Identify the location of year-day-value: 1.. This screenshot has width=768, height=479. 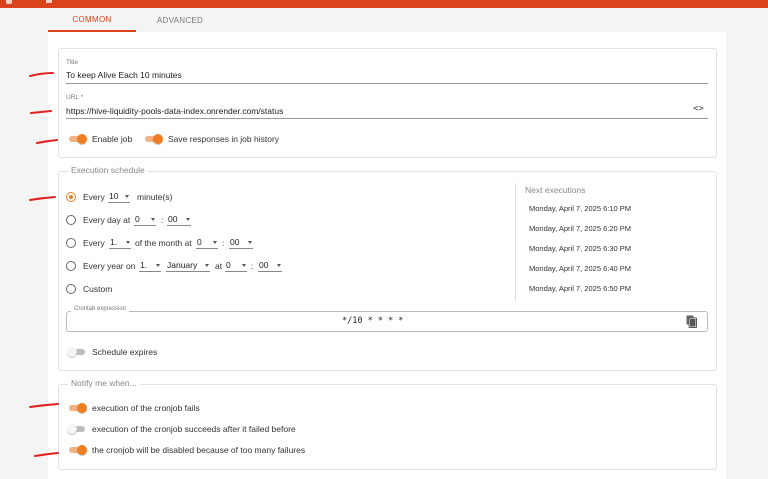
(144, 265).